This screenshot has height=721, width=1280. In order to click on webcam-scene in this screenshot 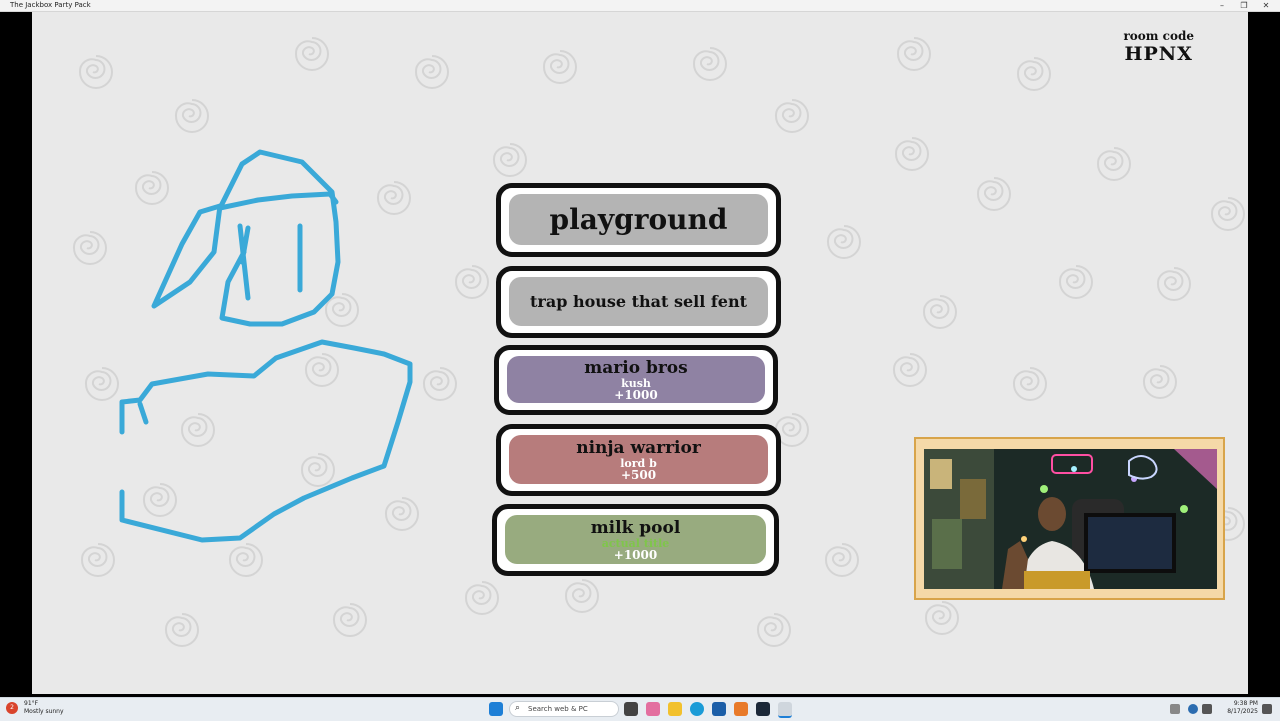, I will do `click(1070, 519)`.